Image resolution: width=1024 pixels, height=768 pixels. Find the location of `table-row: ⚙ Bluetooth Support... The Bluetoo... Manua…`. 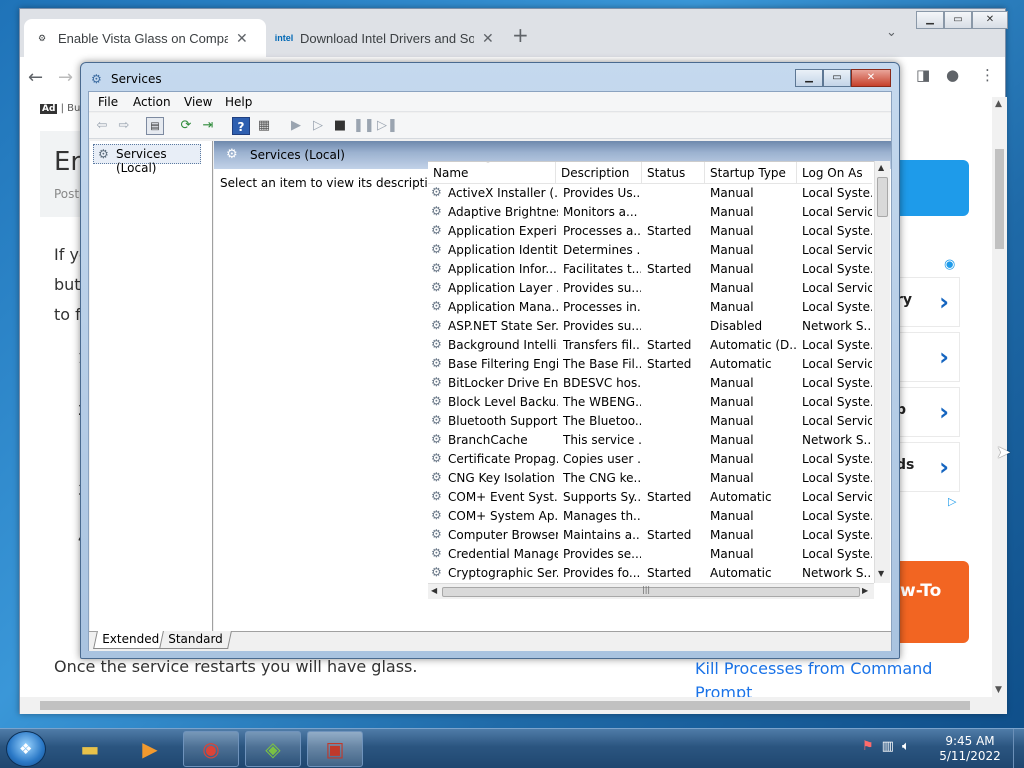

table-row: ⚙ Bluetooth Support... The Bluetoo... Manua… is located at coordinates (650, 421).